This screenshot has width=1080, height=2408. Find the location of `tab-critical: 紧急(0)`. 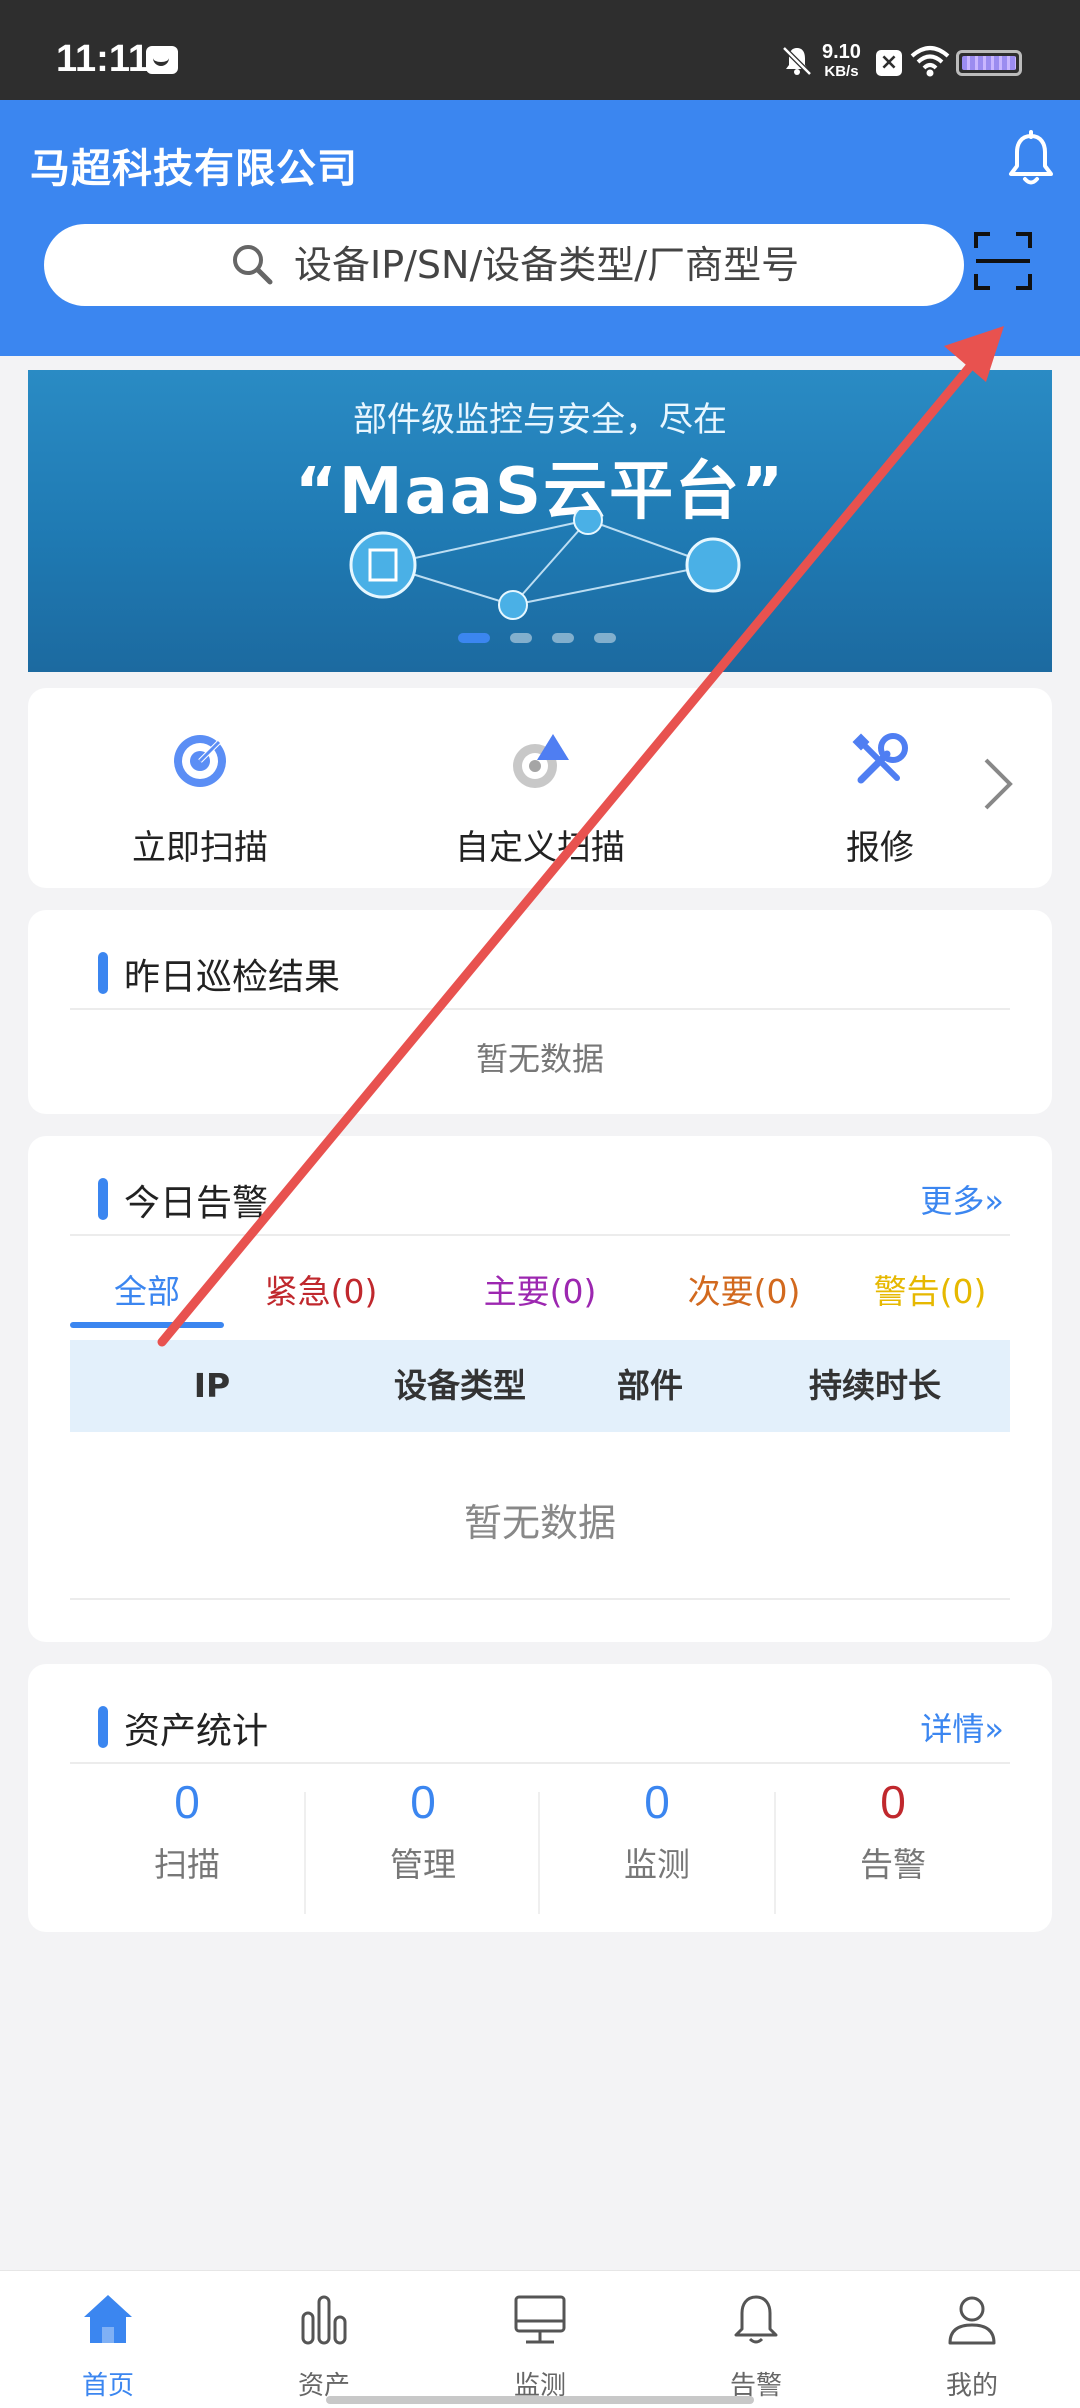

tab-critical: 紧急(0) is located at coordinates (321, 1292).